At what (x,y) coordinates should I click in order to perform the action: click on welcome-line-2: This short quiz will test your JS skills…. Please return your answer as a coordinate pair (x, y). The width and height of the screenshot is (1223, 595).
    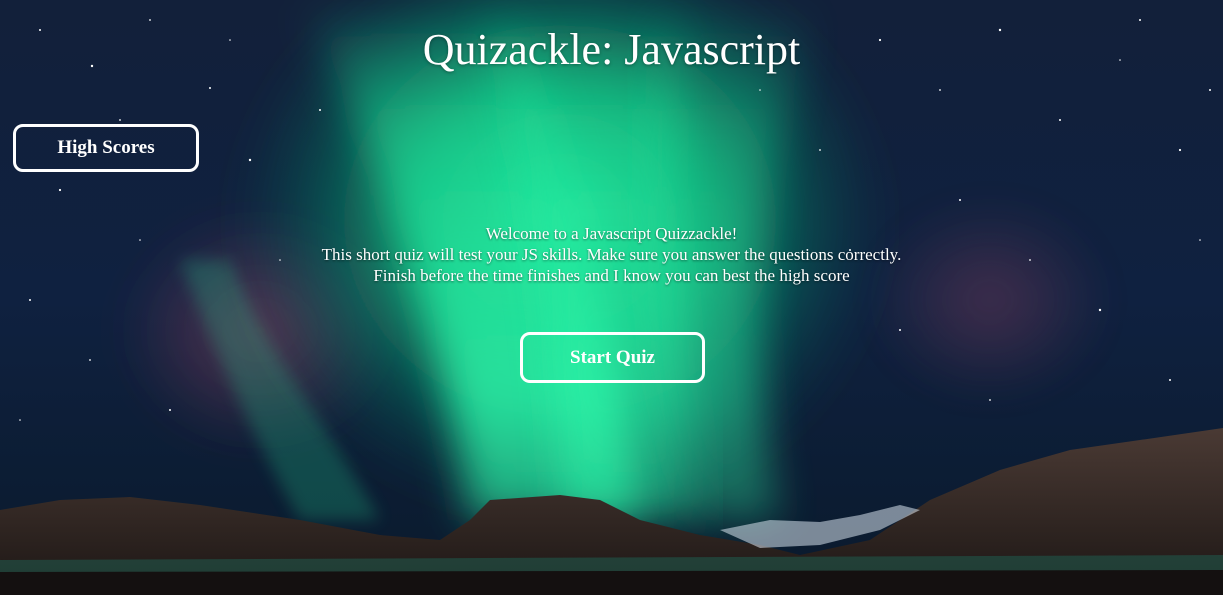
    Looking at the image, I should click on (611, 254).